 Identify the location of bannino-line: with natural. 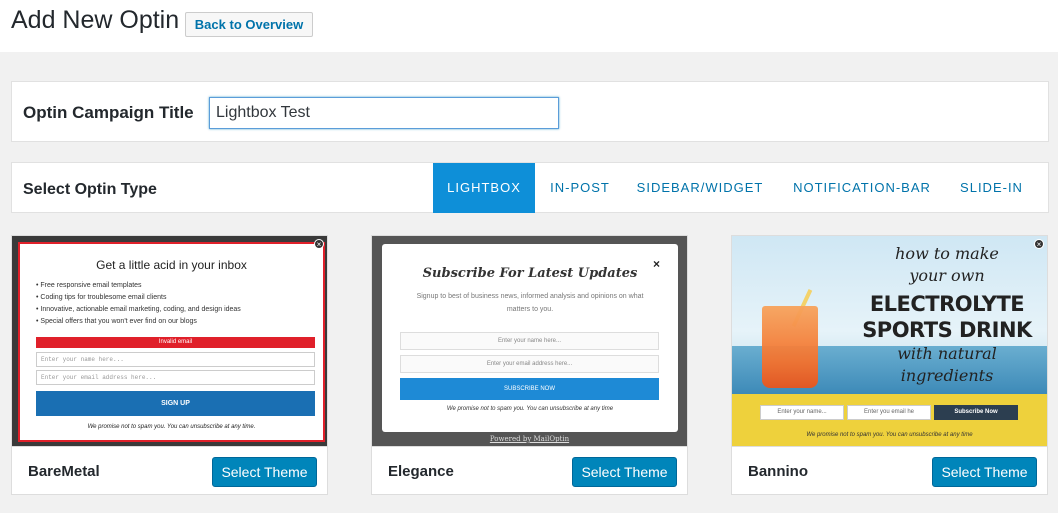
(947, 353).